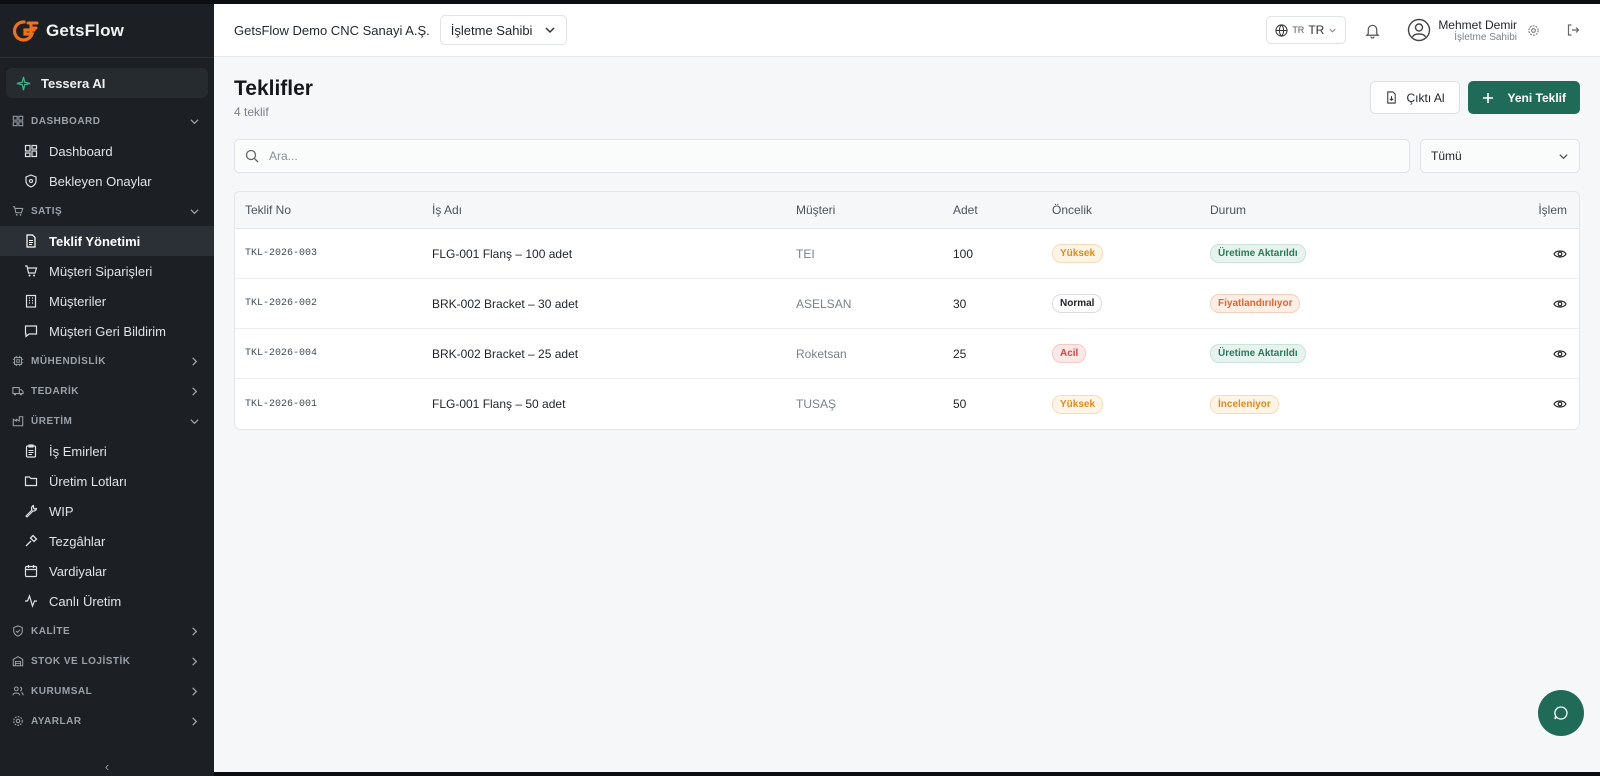 This screenshot has height=776, width=1600. Describe the element at coordinates (107, 571) in the screenshot. I see `sidebar-item-vardiyalar: Vardiyalar` at that location.